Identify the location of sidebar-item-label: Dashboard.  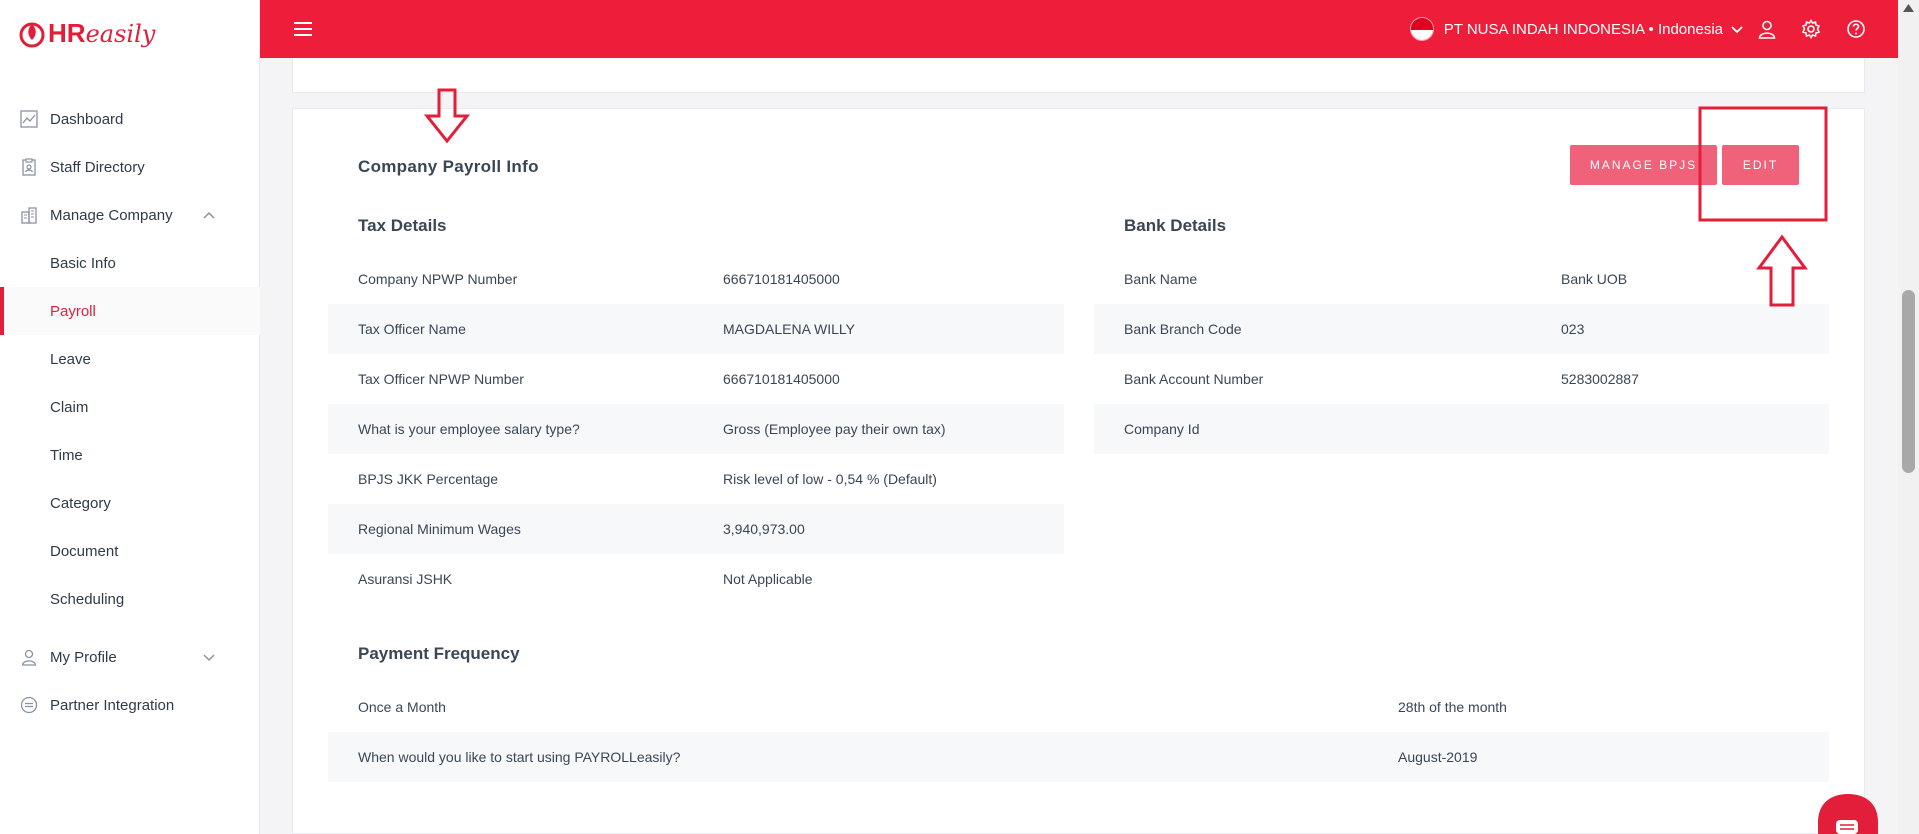
(87, 119).